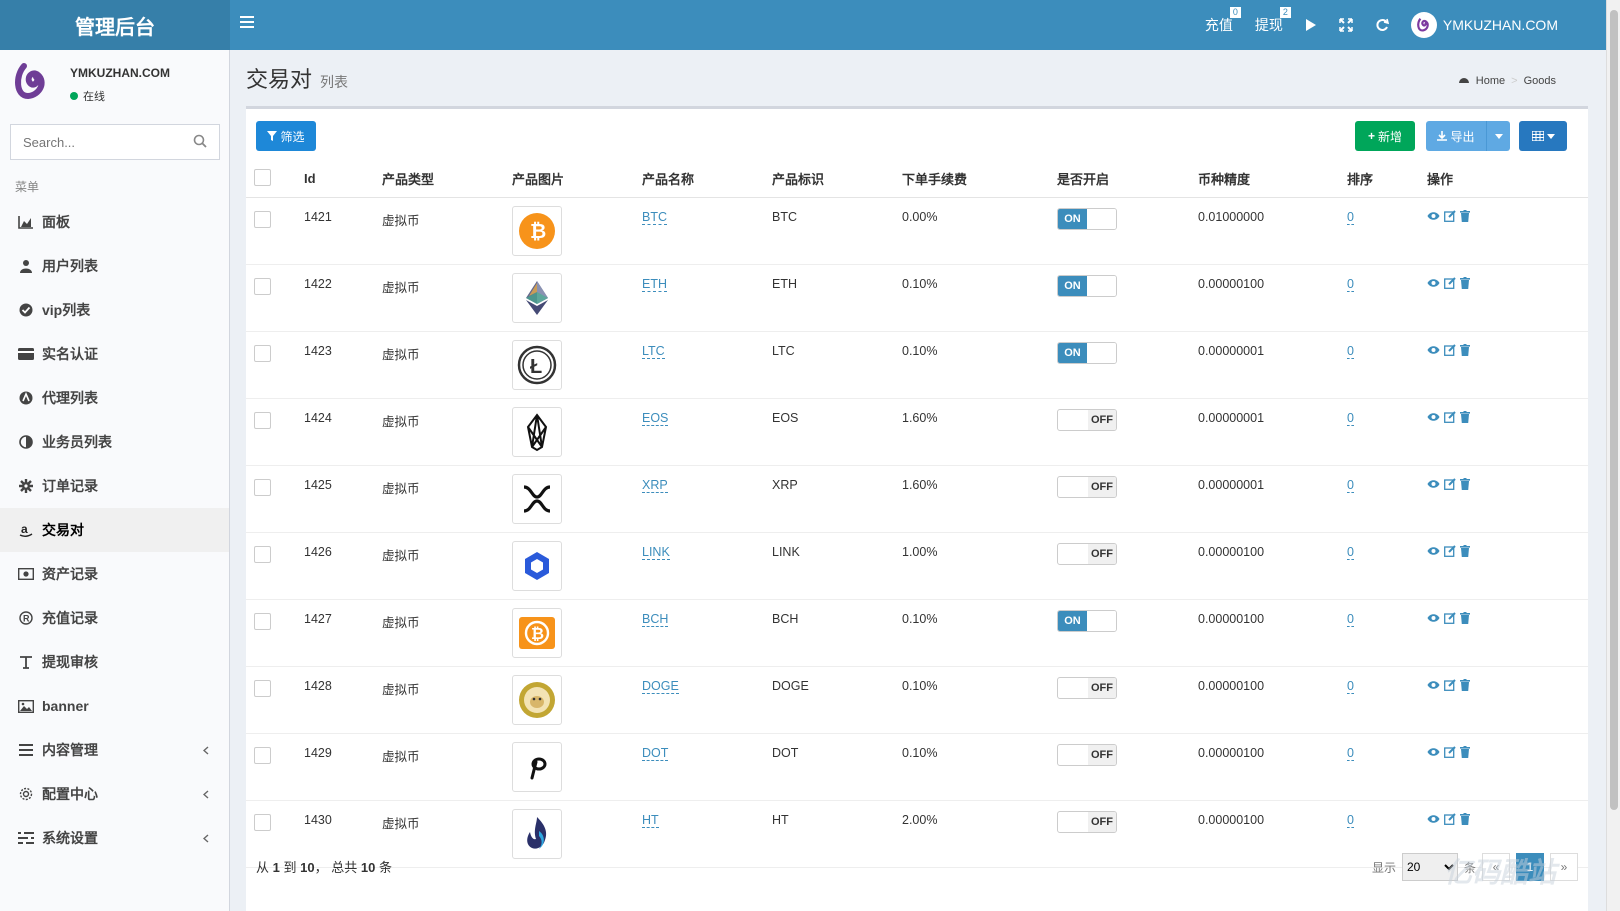 This screenshot has width=1620, height=911. I want to click on col-fee: 下单手续费, so click(979, 179).